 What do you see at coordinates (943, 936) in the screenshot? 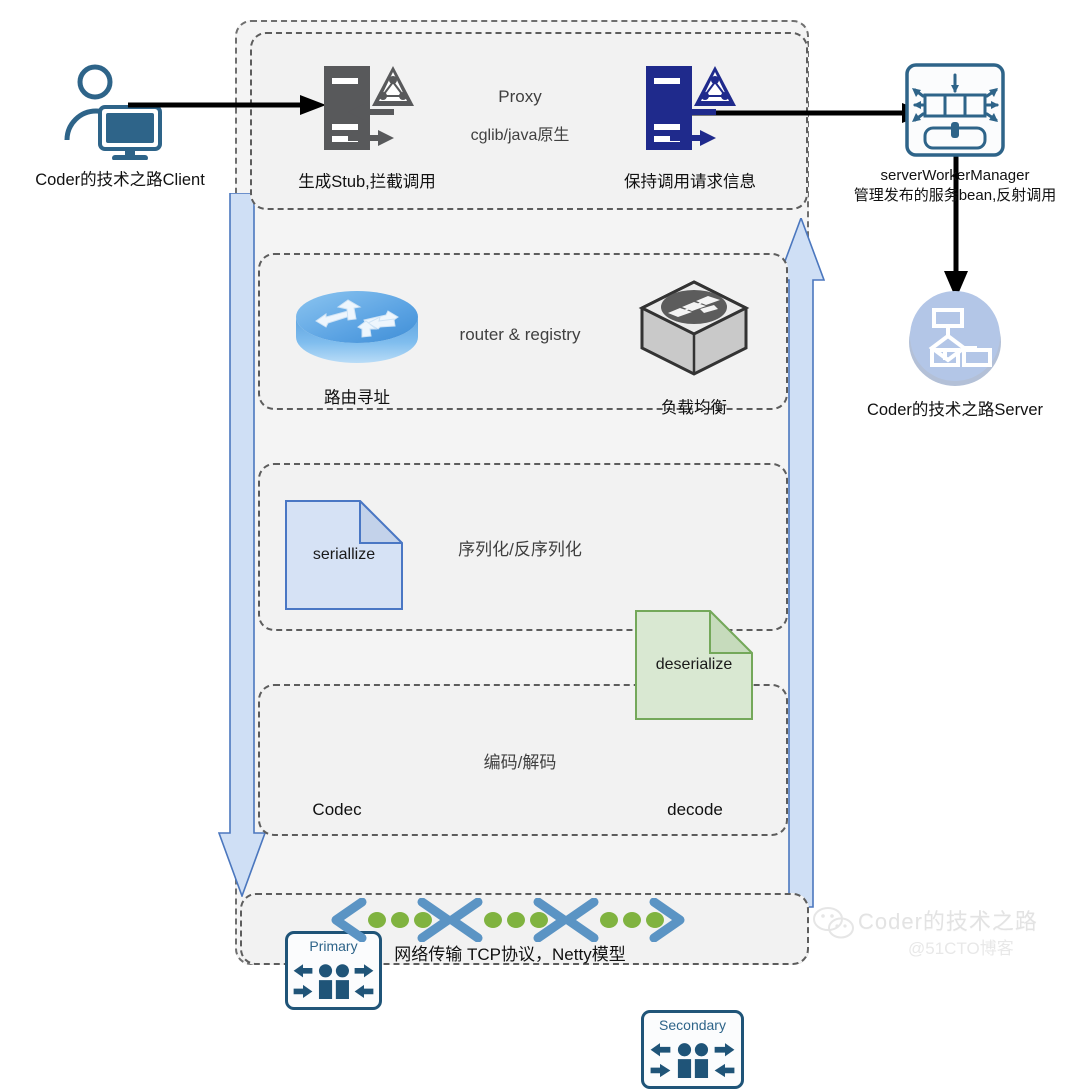
I see `watermark: Coder的技术之路 @51CTO博客` at bounding box center [943, 936].